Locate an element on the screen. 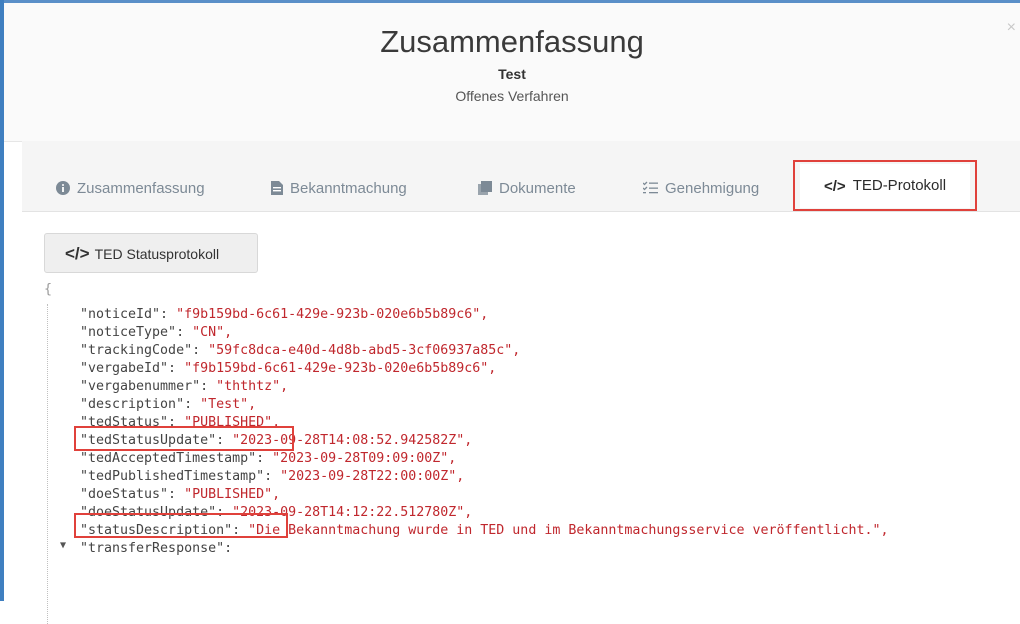  ted-status-protocol-button: </> TED Statusprotokoll is located at coordinates (151, 253).